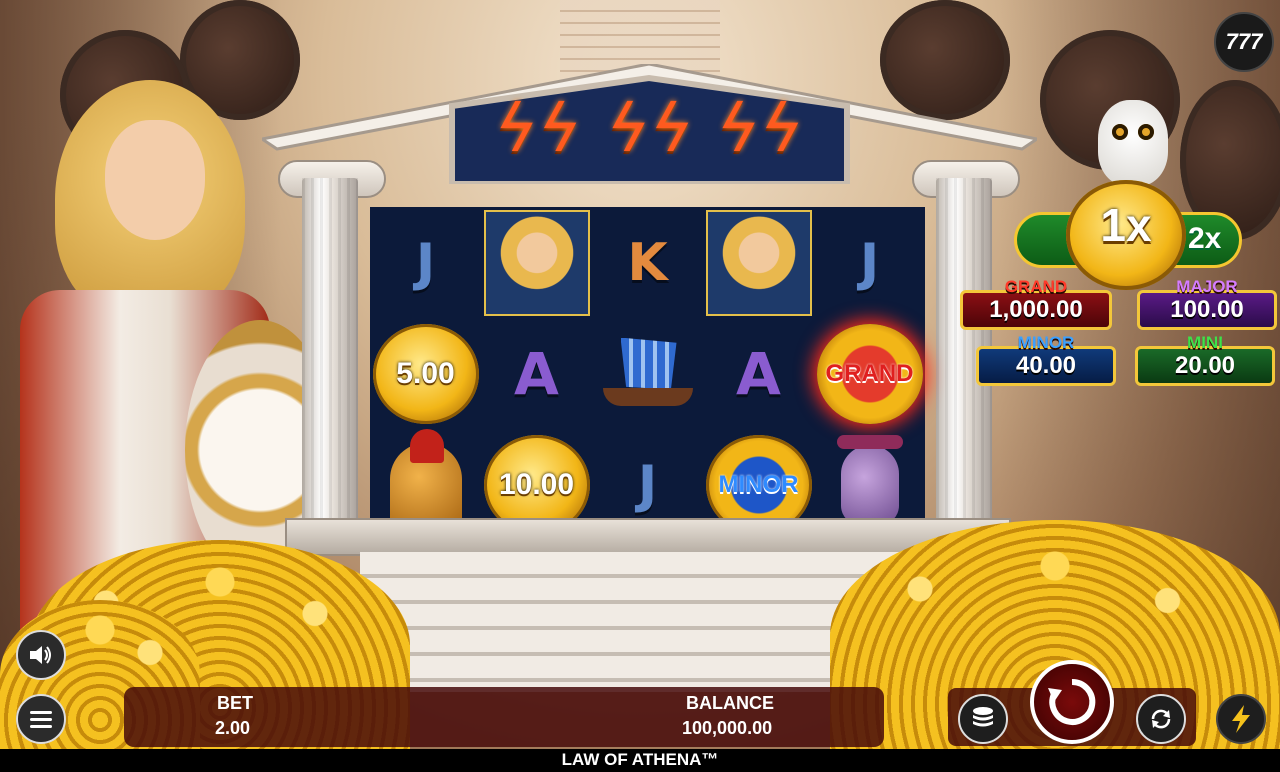 This screenshot has height=772, width=1280. I want to click on game-title: LAW OF ATHENA™, so click(640, 759).